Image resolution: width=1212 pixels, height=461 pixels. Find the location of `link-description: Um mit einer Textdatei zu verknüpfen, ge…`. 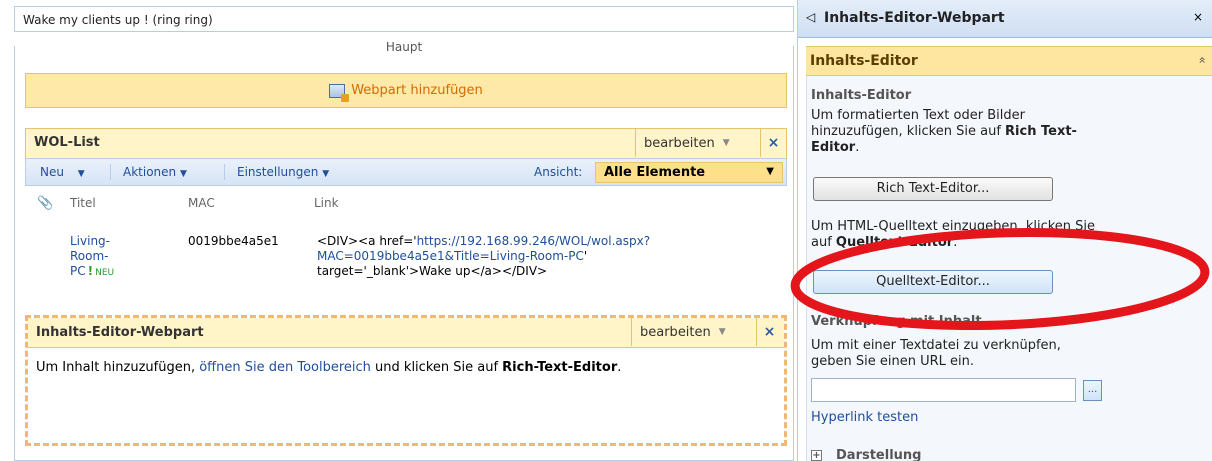

link-description: Um mit einer Textdatei zu verknüpfen, ge… is located at coordinates (1001, 354).